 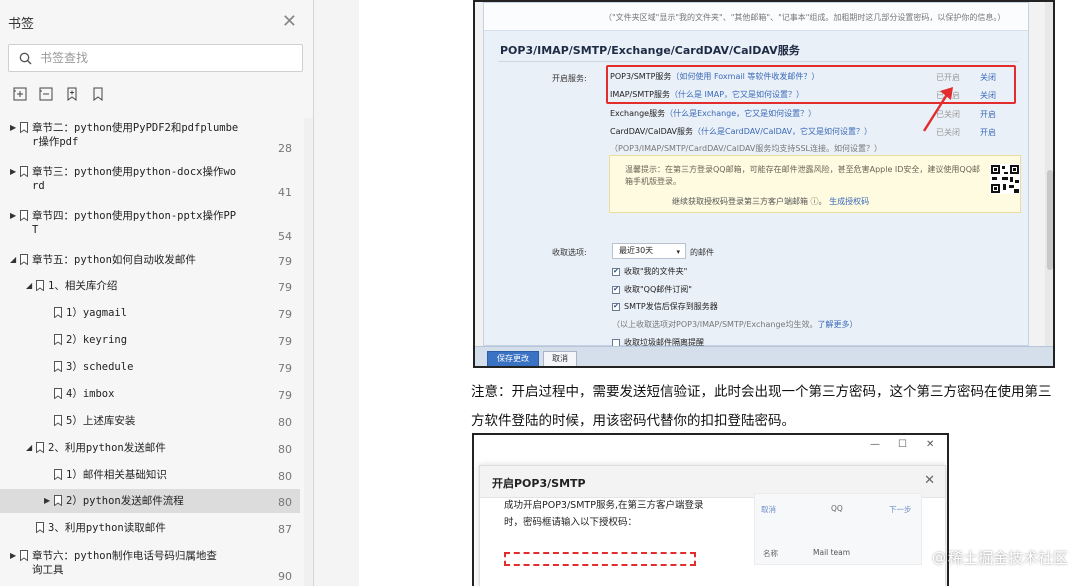 What do you see at coordinates (160, 58) in the screenshot?
I see `bookmark-search-input` at bounding box center [160, 58].